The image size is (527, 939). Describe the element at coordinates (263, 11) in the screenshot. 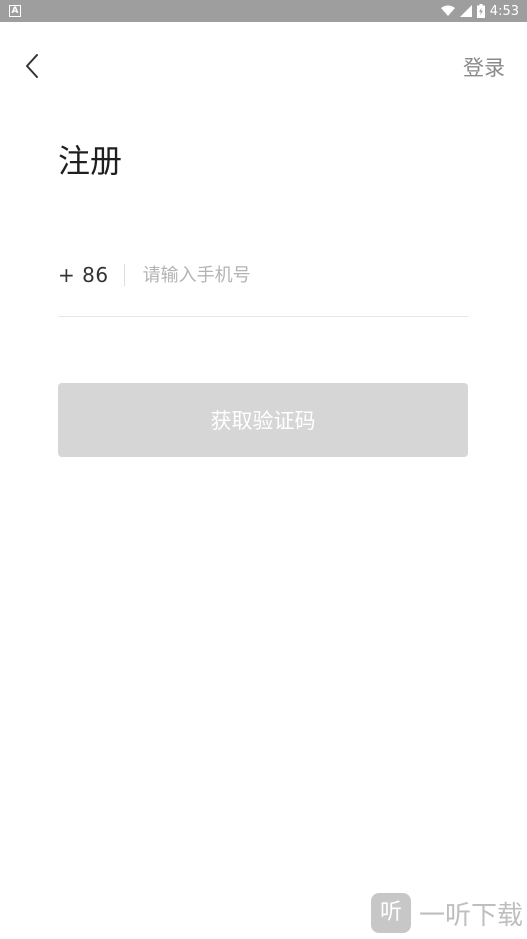

I see `status-bar: A 4:53` at that location.